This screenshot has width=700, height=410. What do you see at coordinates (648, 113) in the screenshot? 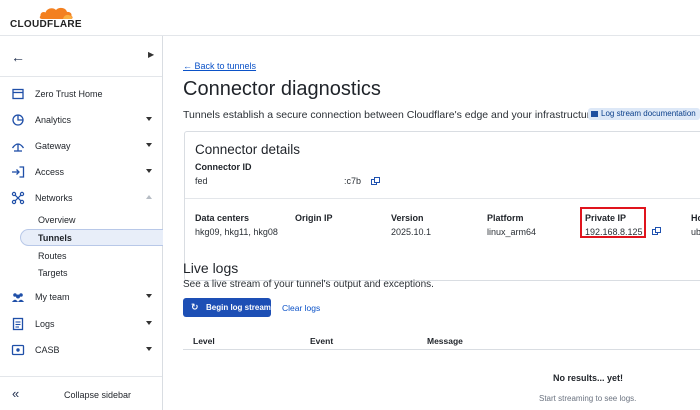
I see `doc-badge-label: Log stream documentation` at bounding box center [648, 113].